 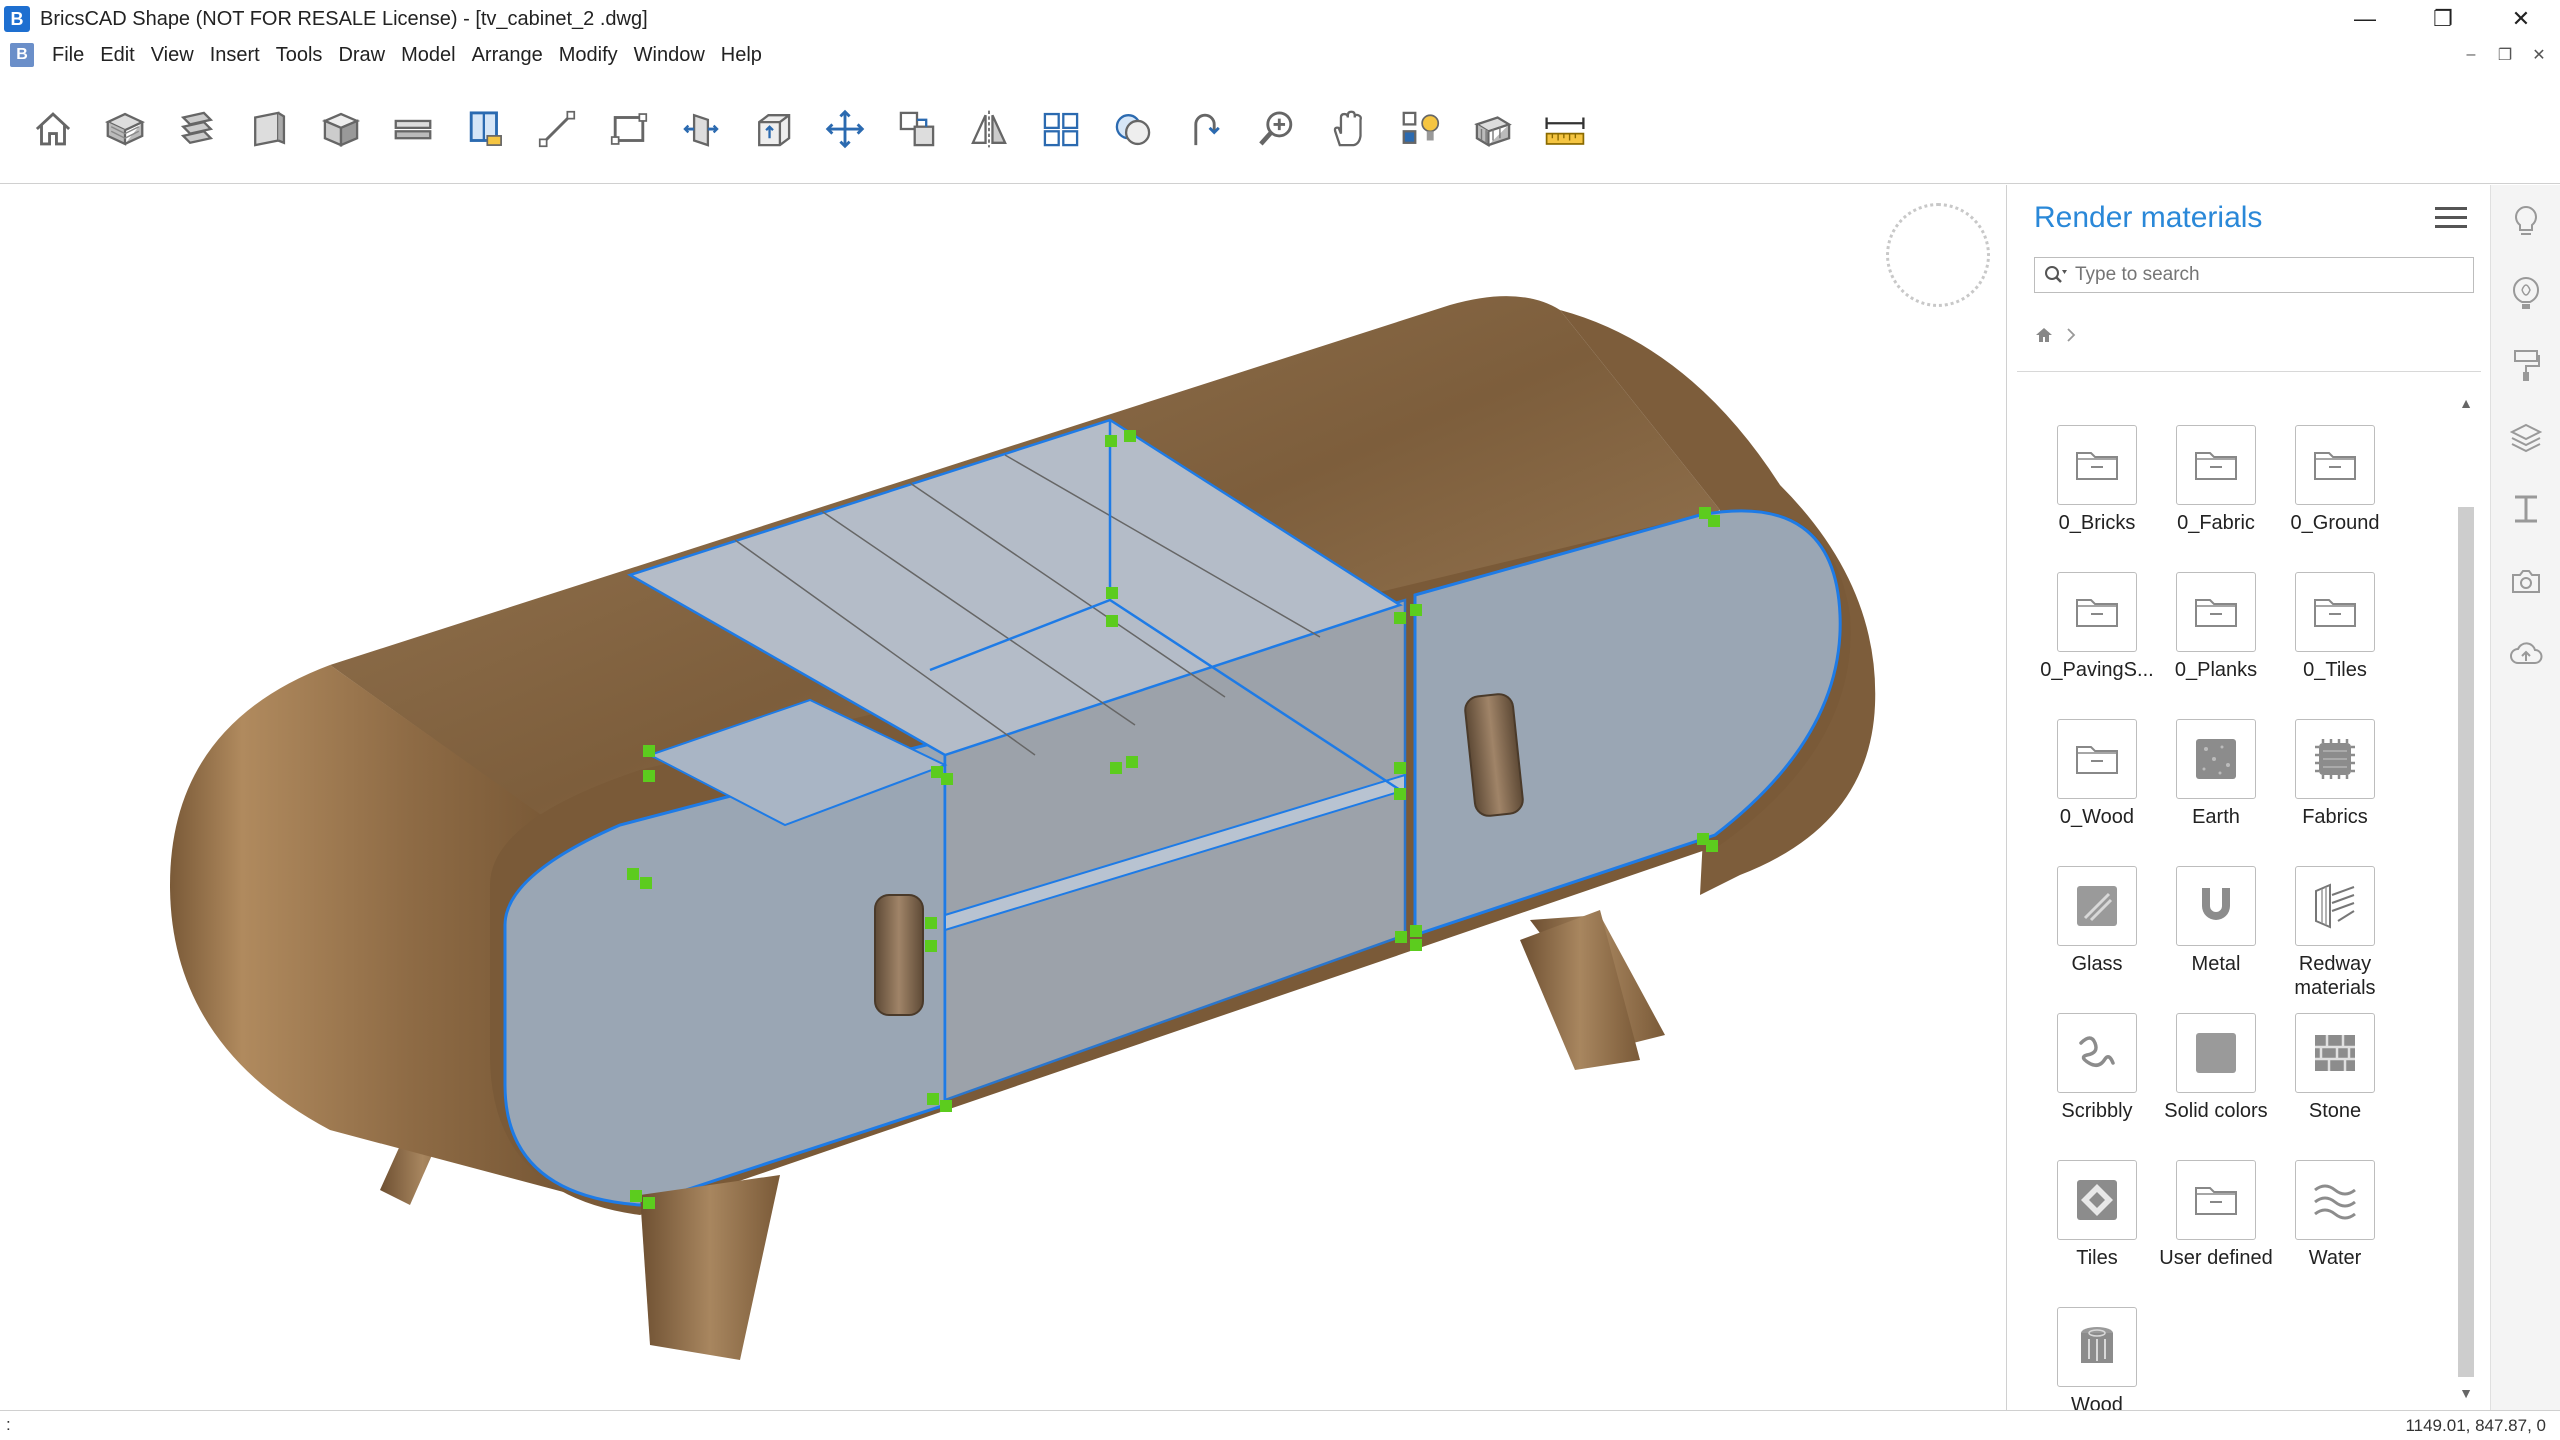 I want to click on menu-tools: Tools, so click(x=299, y=55).